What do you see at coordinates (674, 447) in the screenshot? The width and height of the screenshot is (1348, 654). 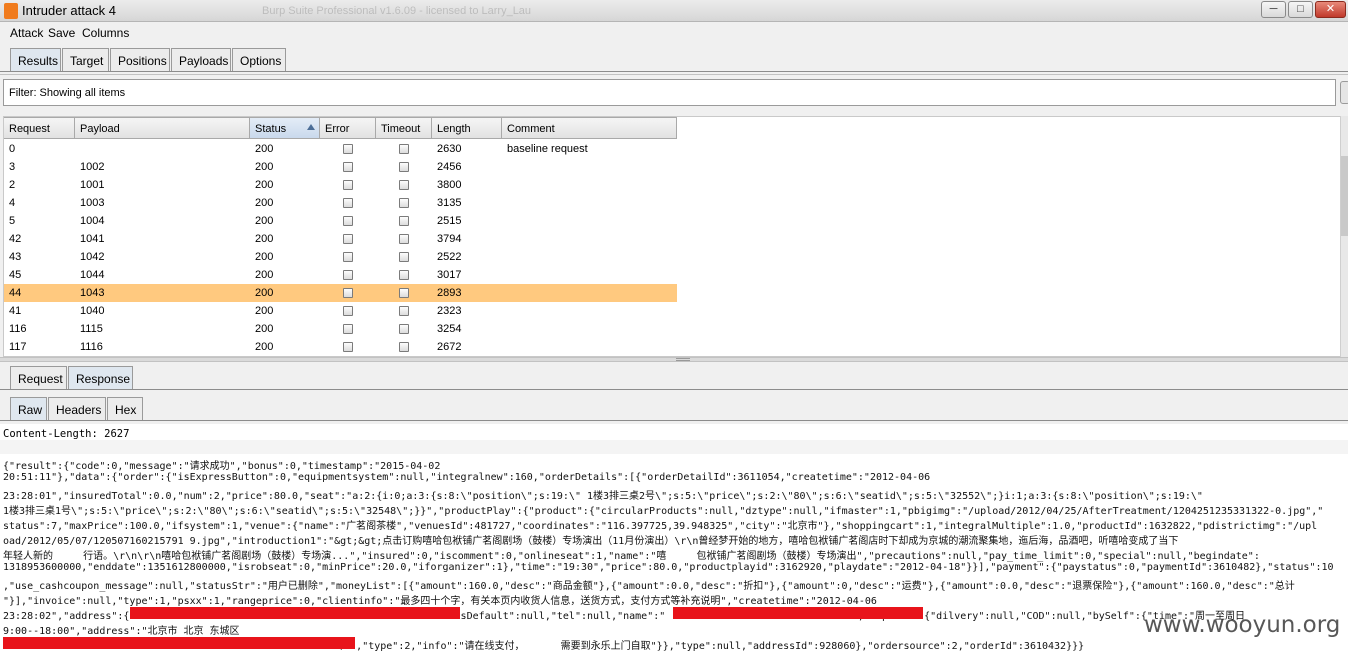 I see `header-body-separator` at bounding box center [674, 447].